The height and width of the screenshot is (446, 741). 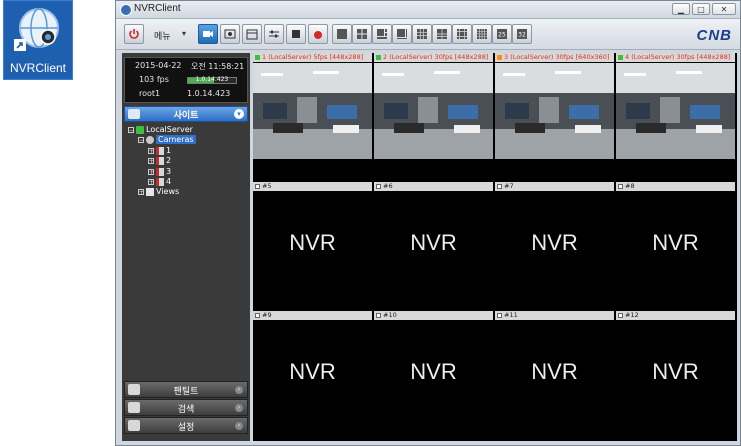 What do you see at coordinates (428, 10) in the screenshot?
I see `title-bar: NVRClient ▁ □ ✕` at bounding box center [428, 10].